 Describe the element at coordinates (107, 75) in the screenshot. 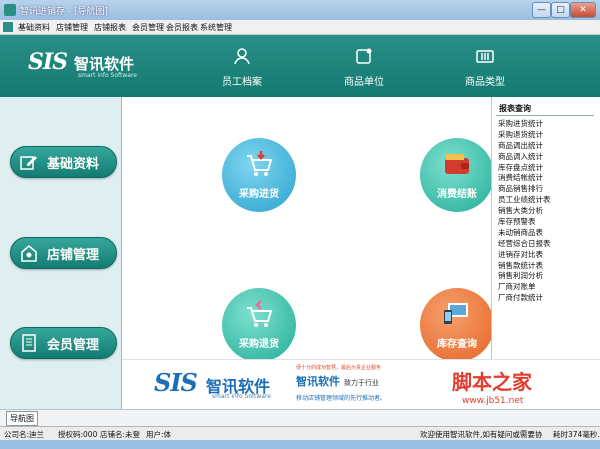

I see `logo-en: smart info Software` at that location.